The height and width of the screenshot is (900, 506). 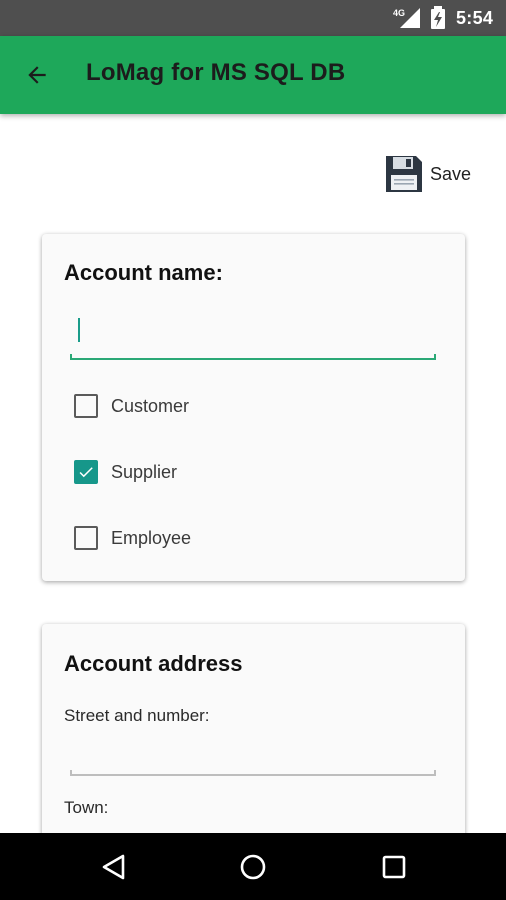 What do you see at coordinates (399, 13) in the screenshot?
I see `network-type-label: 4G` at bounding box center [399, 13].